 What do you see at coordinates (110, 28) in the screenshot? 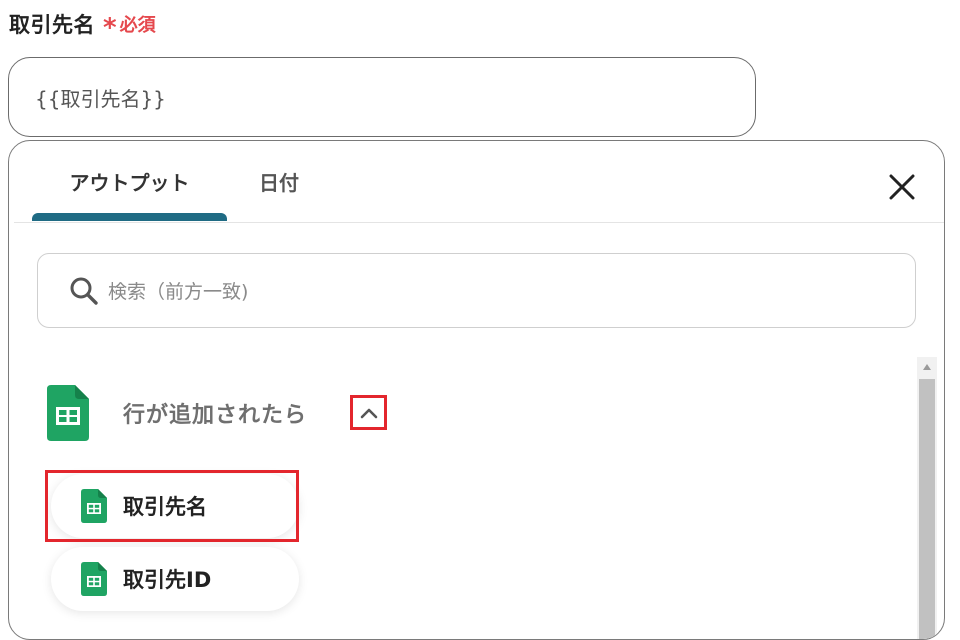
I see `required-asterisk: *` at bounding box center [110, 28].